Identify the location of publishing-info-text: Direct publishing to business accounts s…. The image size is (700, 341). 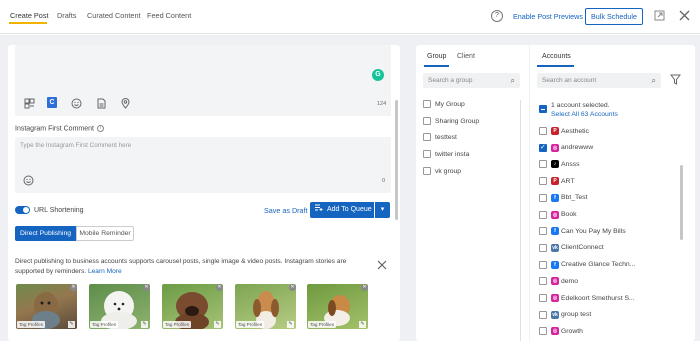
(181, 266).